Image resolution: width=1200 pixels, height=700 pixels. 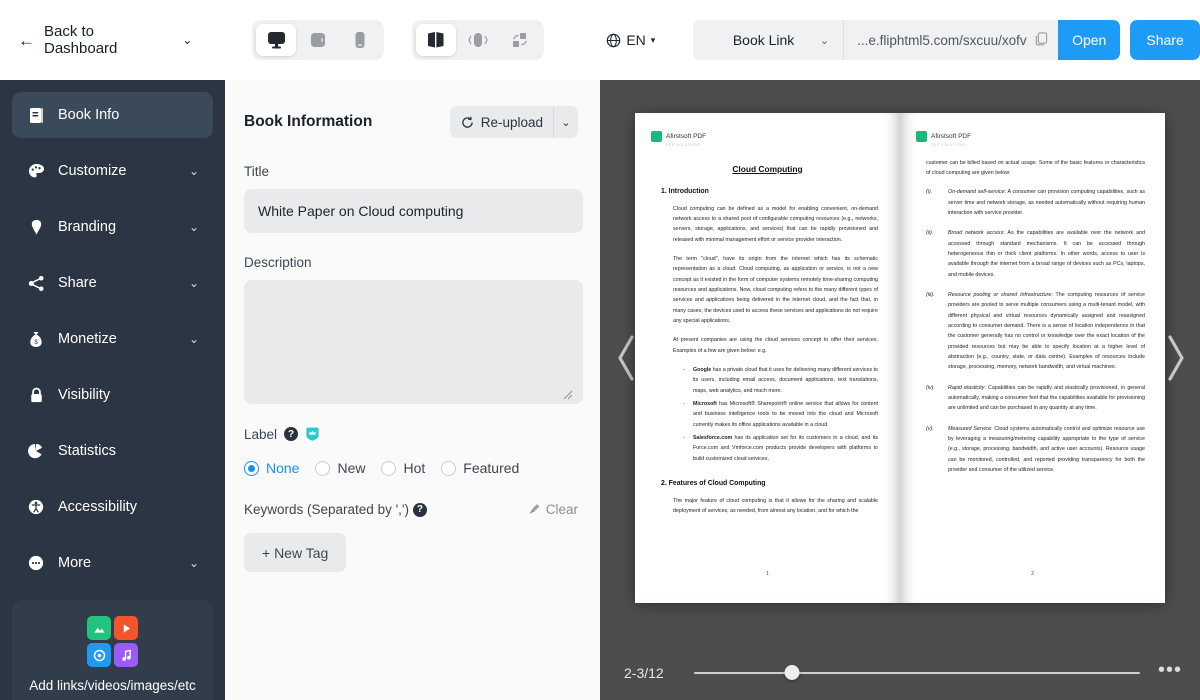 I want to click on bullet-term: Microsoft, so click(x=705, y=404).